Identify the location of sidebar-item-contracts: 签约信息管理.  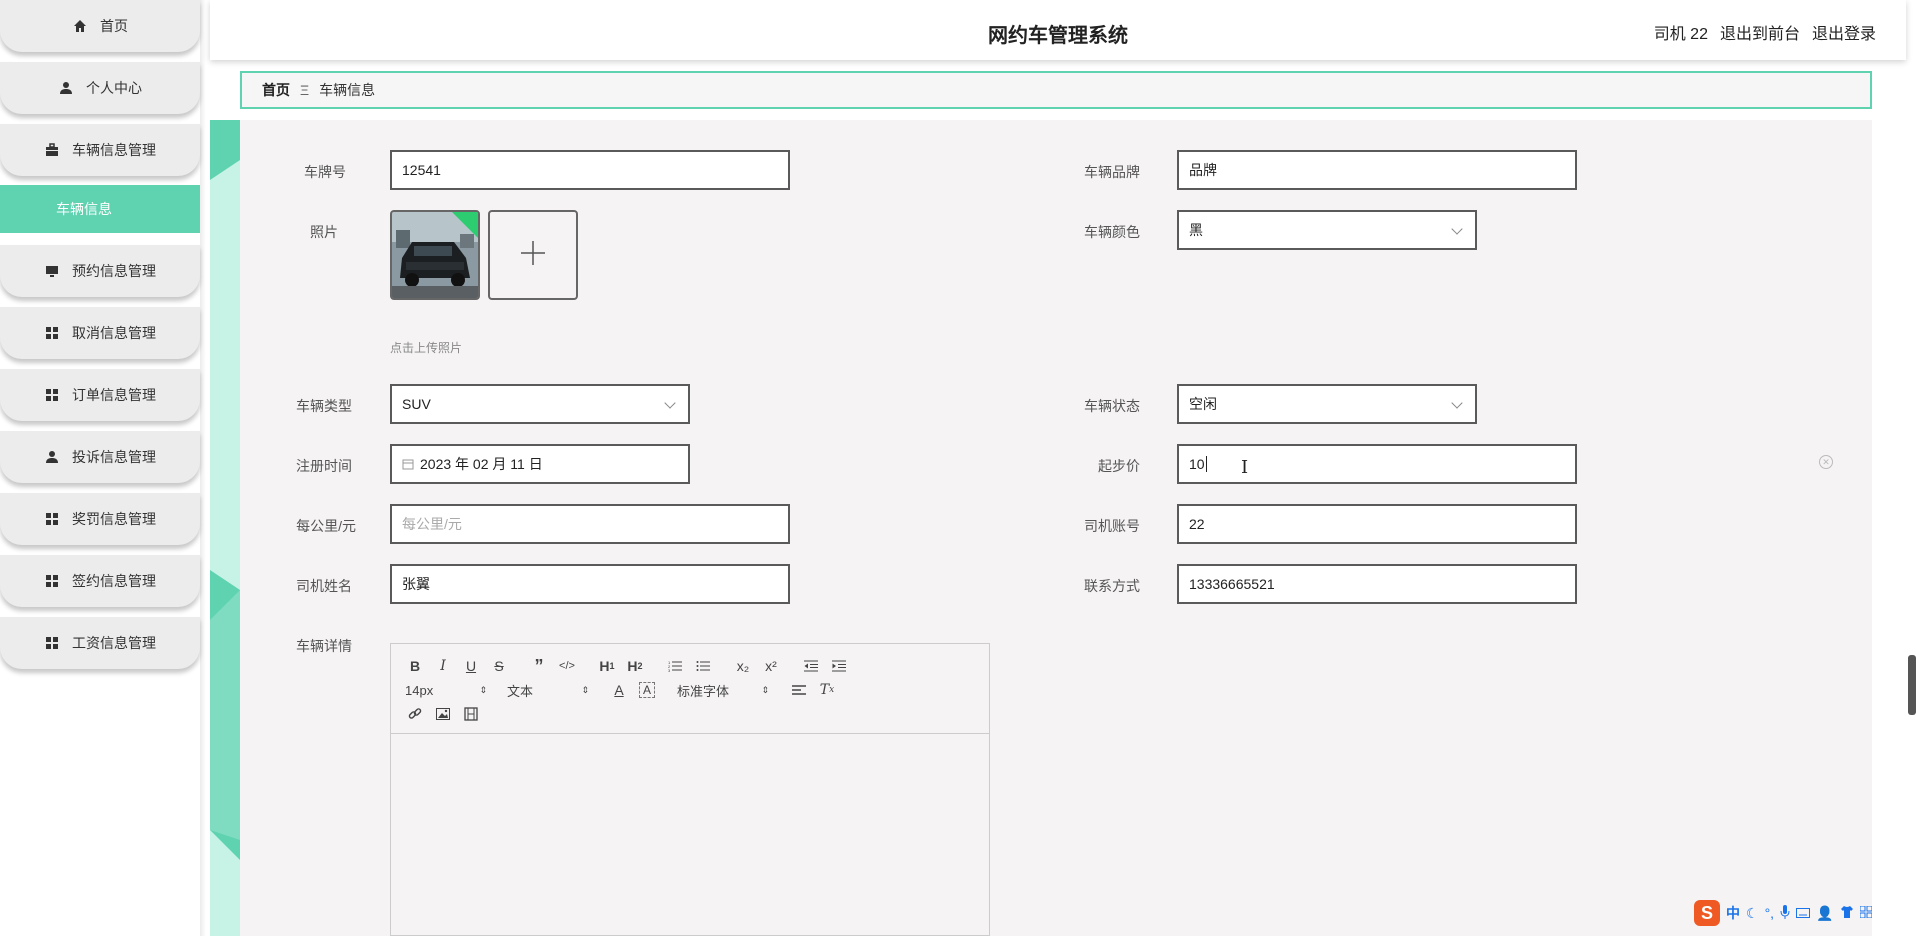
(100, 581).